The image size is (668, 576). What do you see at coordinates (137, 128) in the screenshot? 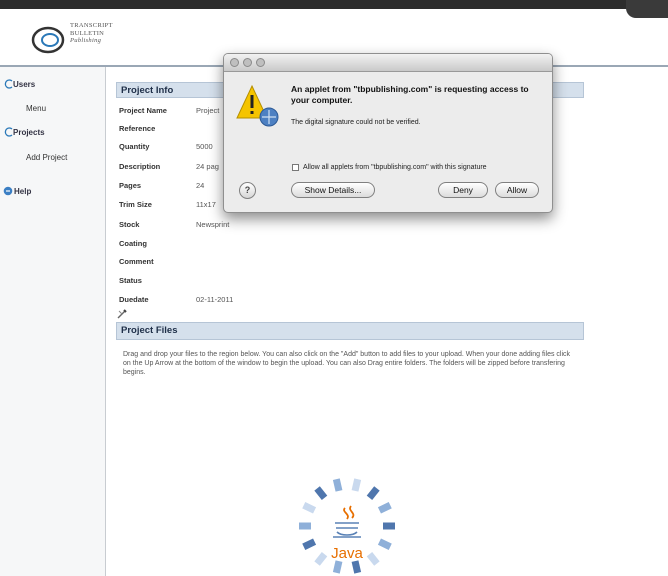
I see `field-label-reference: Reference` at bounding box center [137, 128].